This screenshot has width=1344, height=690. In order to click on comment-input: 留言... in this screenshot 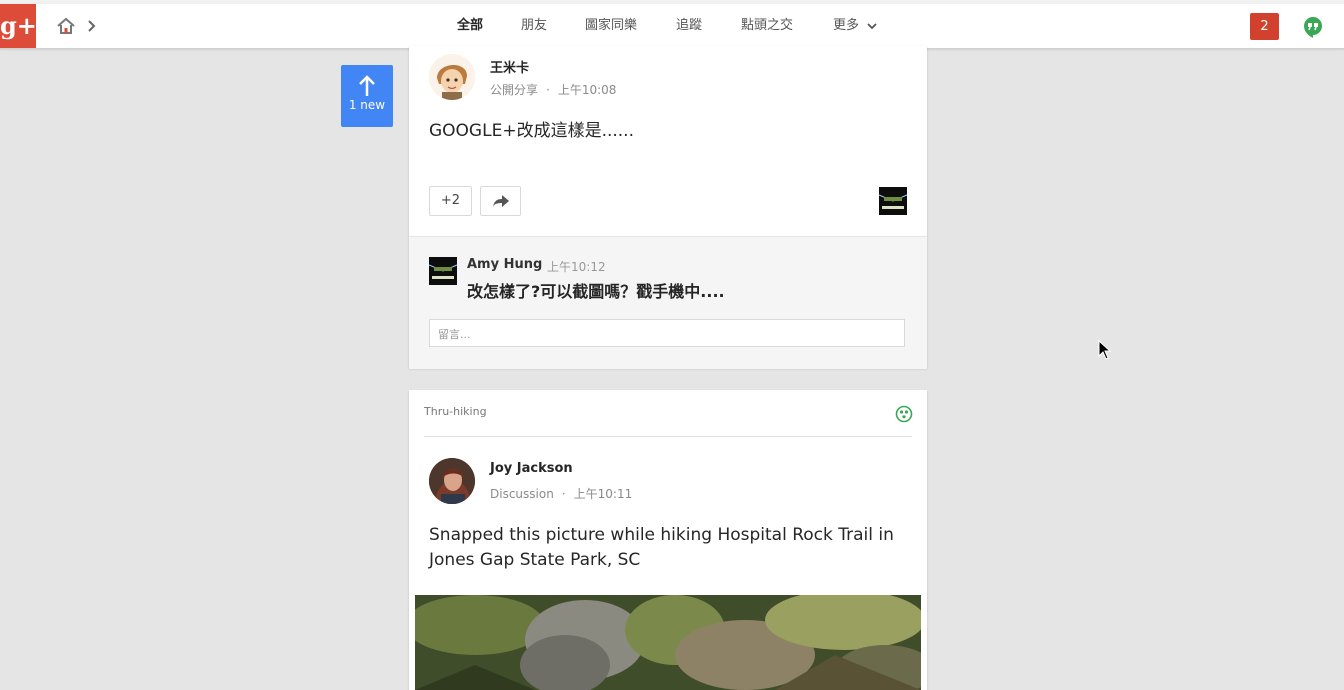, I will do `click(667, 333)`.